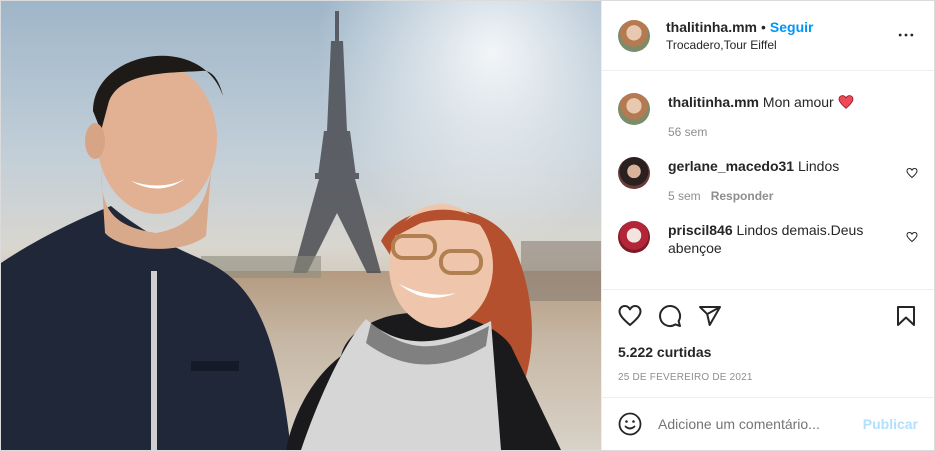 This screenshot has height=451, width=935. I want to click on add-comment-bar: Publicar, so click(768, 423).